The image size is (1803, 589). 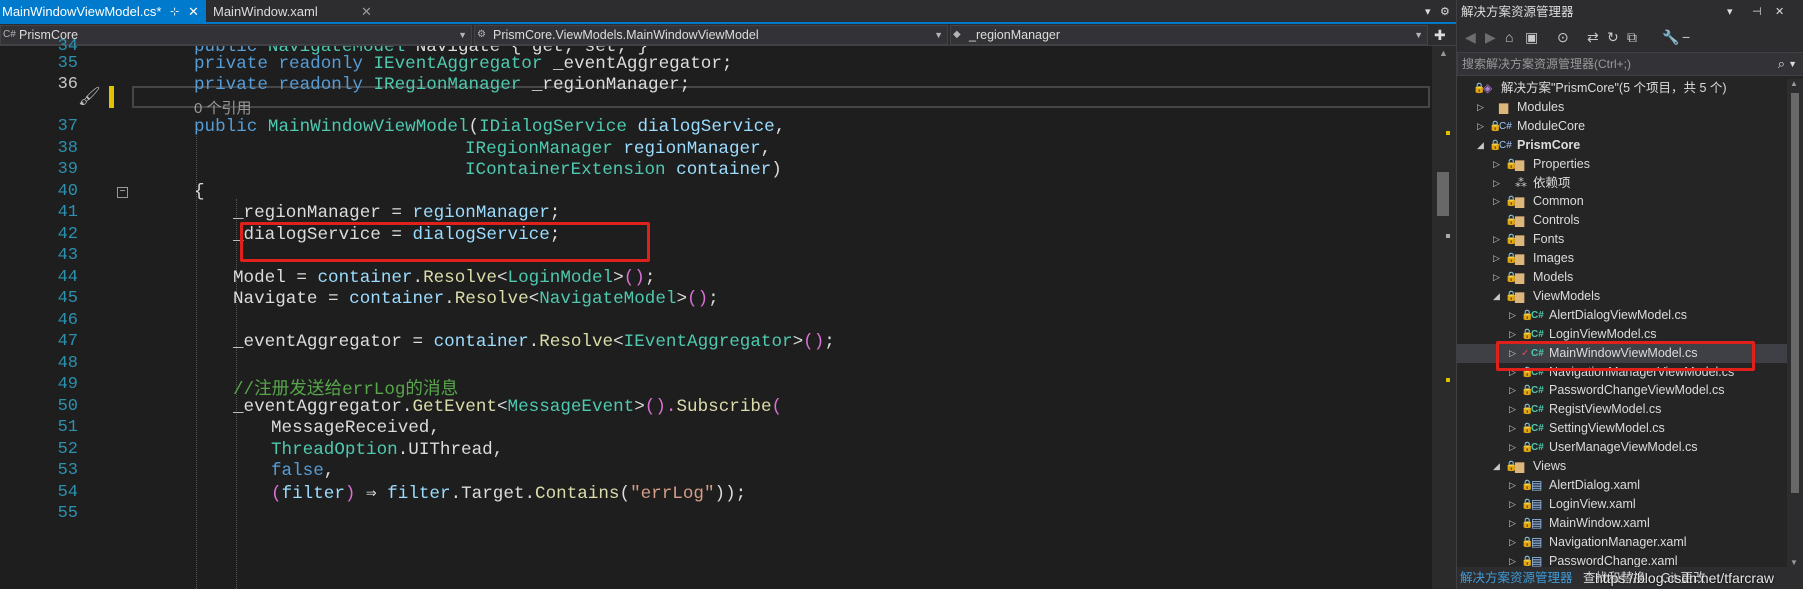 What do you see at coordinates (1622, 523) in the screenshot?
I see `tree-item: ▷ 🔒 ▤ MainWindow.xaml` at bounding box center [1622, 523].